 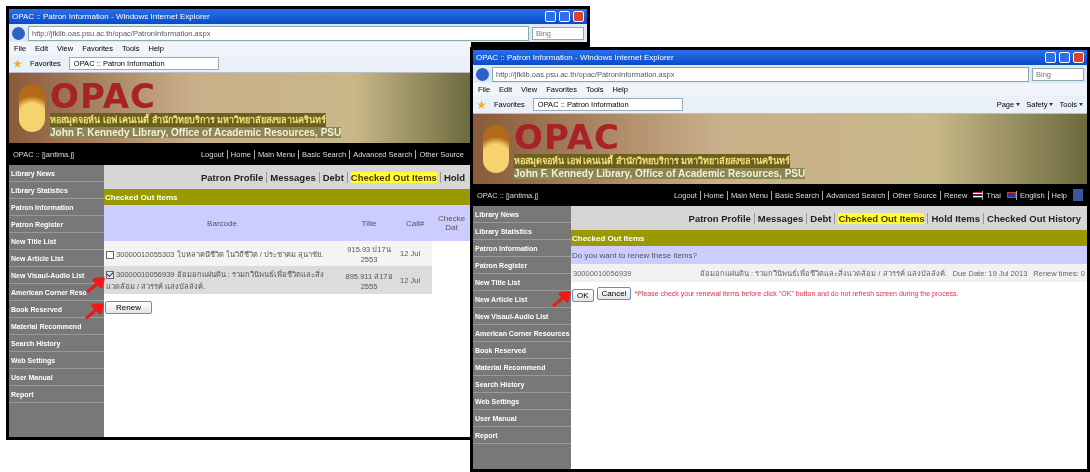 What do you see at coordinates (451, 223) in the screenshot?
I see `column-header: Checke Dat` at bounding box center [451, 223].